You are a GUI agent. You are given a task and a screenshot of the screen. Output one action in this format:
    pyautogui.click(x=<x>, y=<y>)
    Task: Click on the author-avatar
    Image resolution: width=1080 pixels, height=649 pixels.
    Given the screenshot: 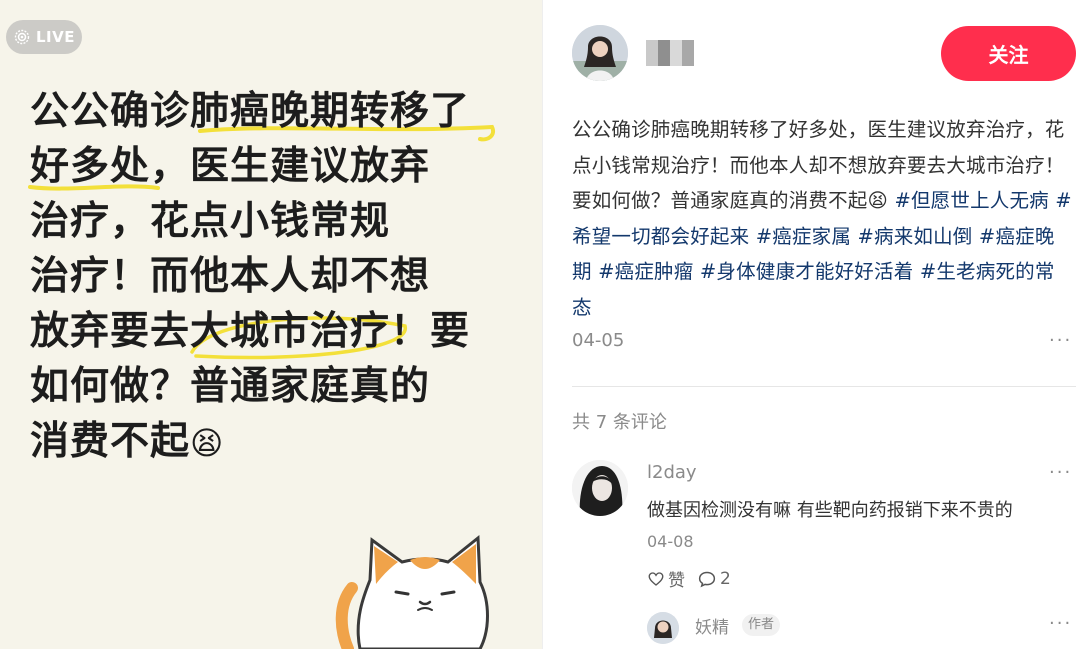 What is the action you would take?
    pyautogui.click(x=600, y=53)
    